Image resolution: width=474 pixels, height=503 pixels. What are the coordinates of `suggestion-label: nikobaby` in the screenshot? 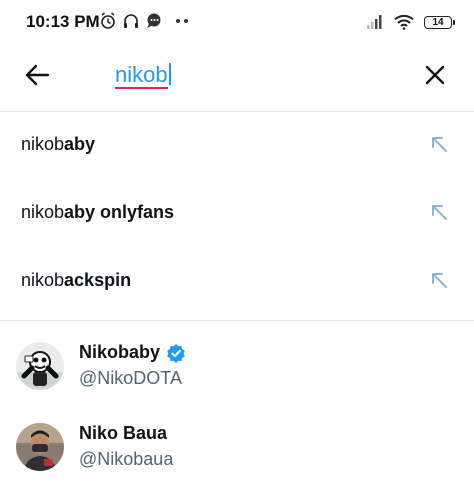 It's located at (58, 144).